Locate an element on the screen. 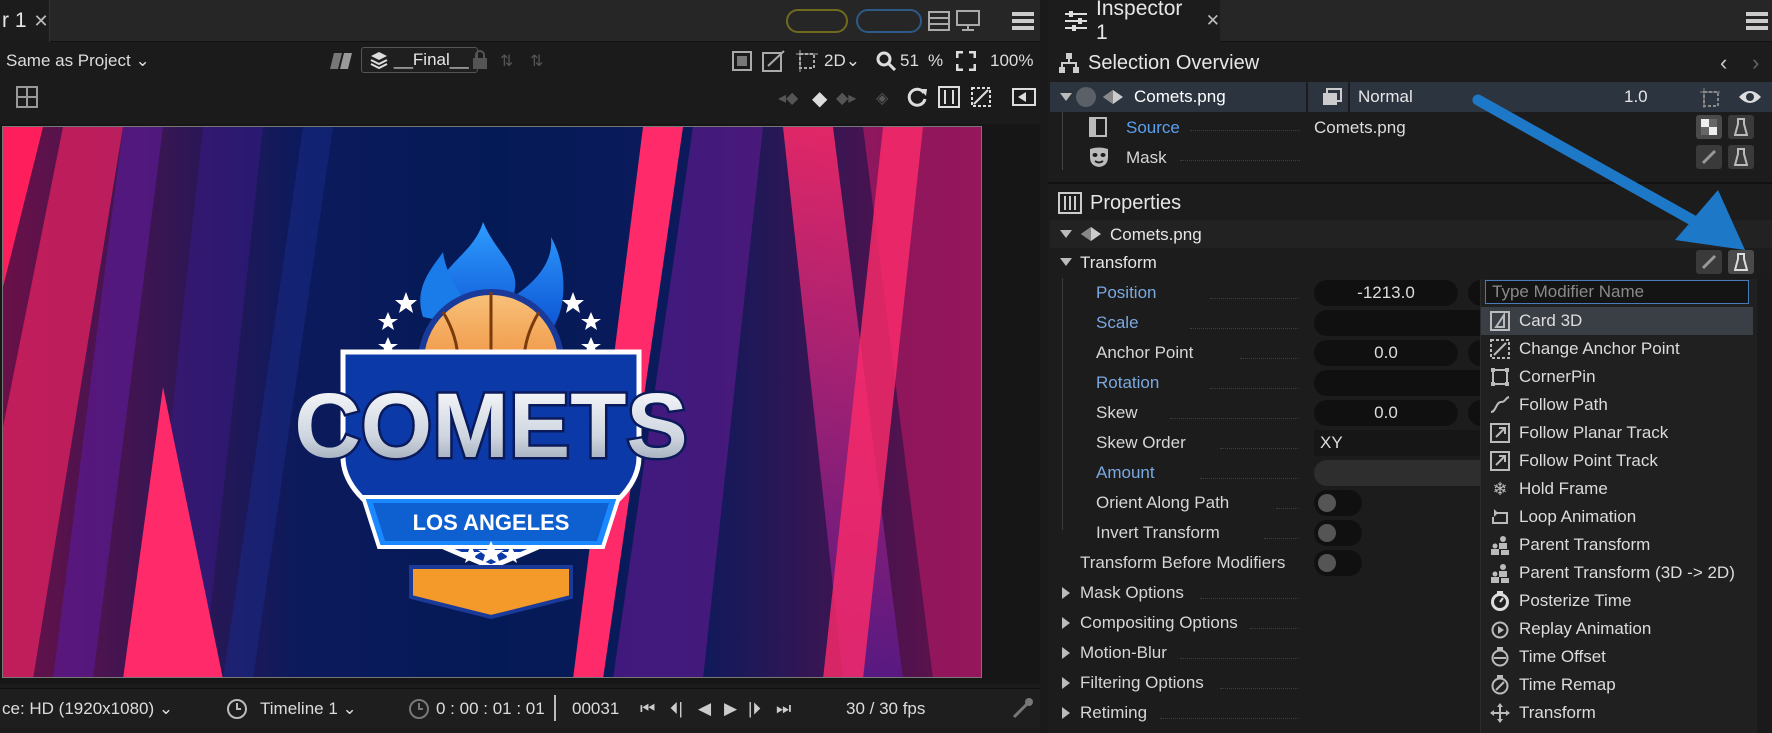  step-forward-icon: |⏵ is located at coordinates (754, 709).